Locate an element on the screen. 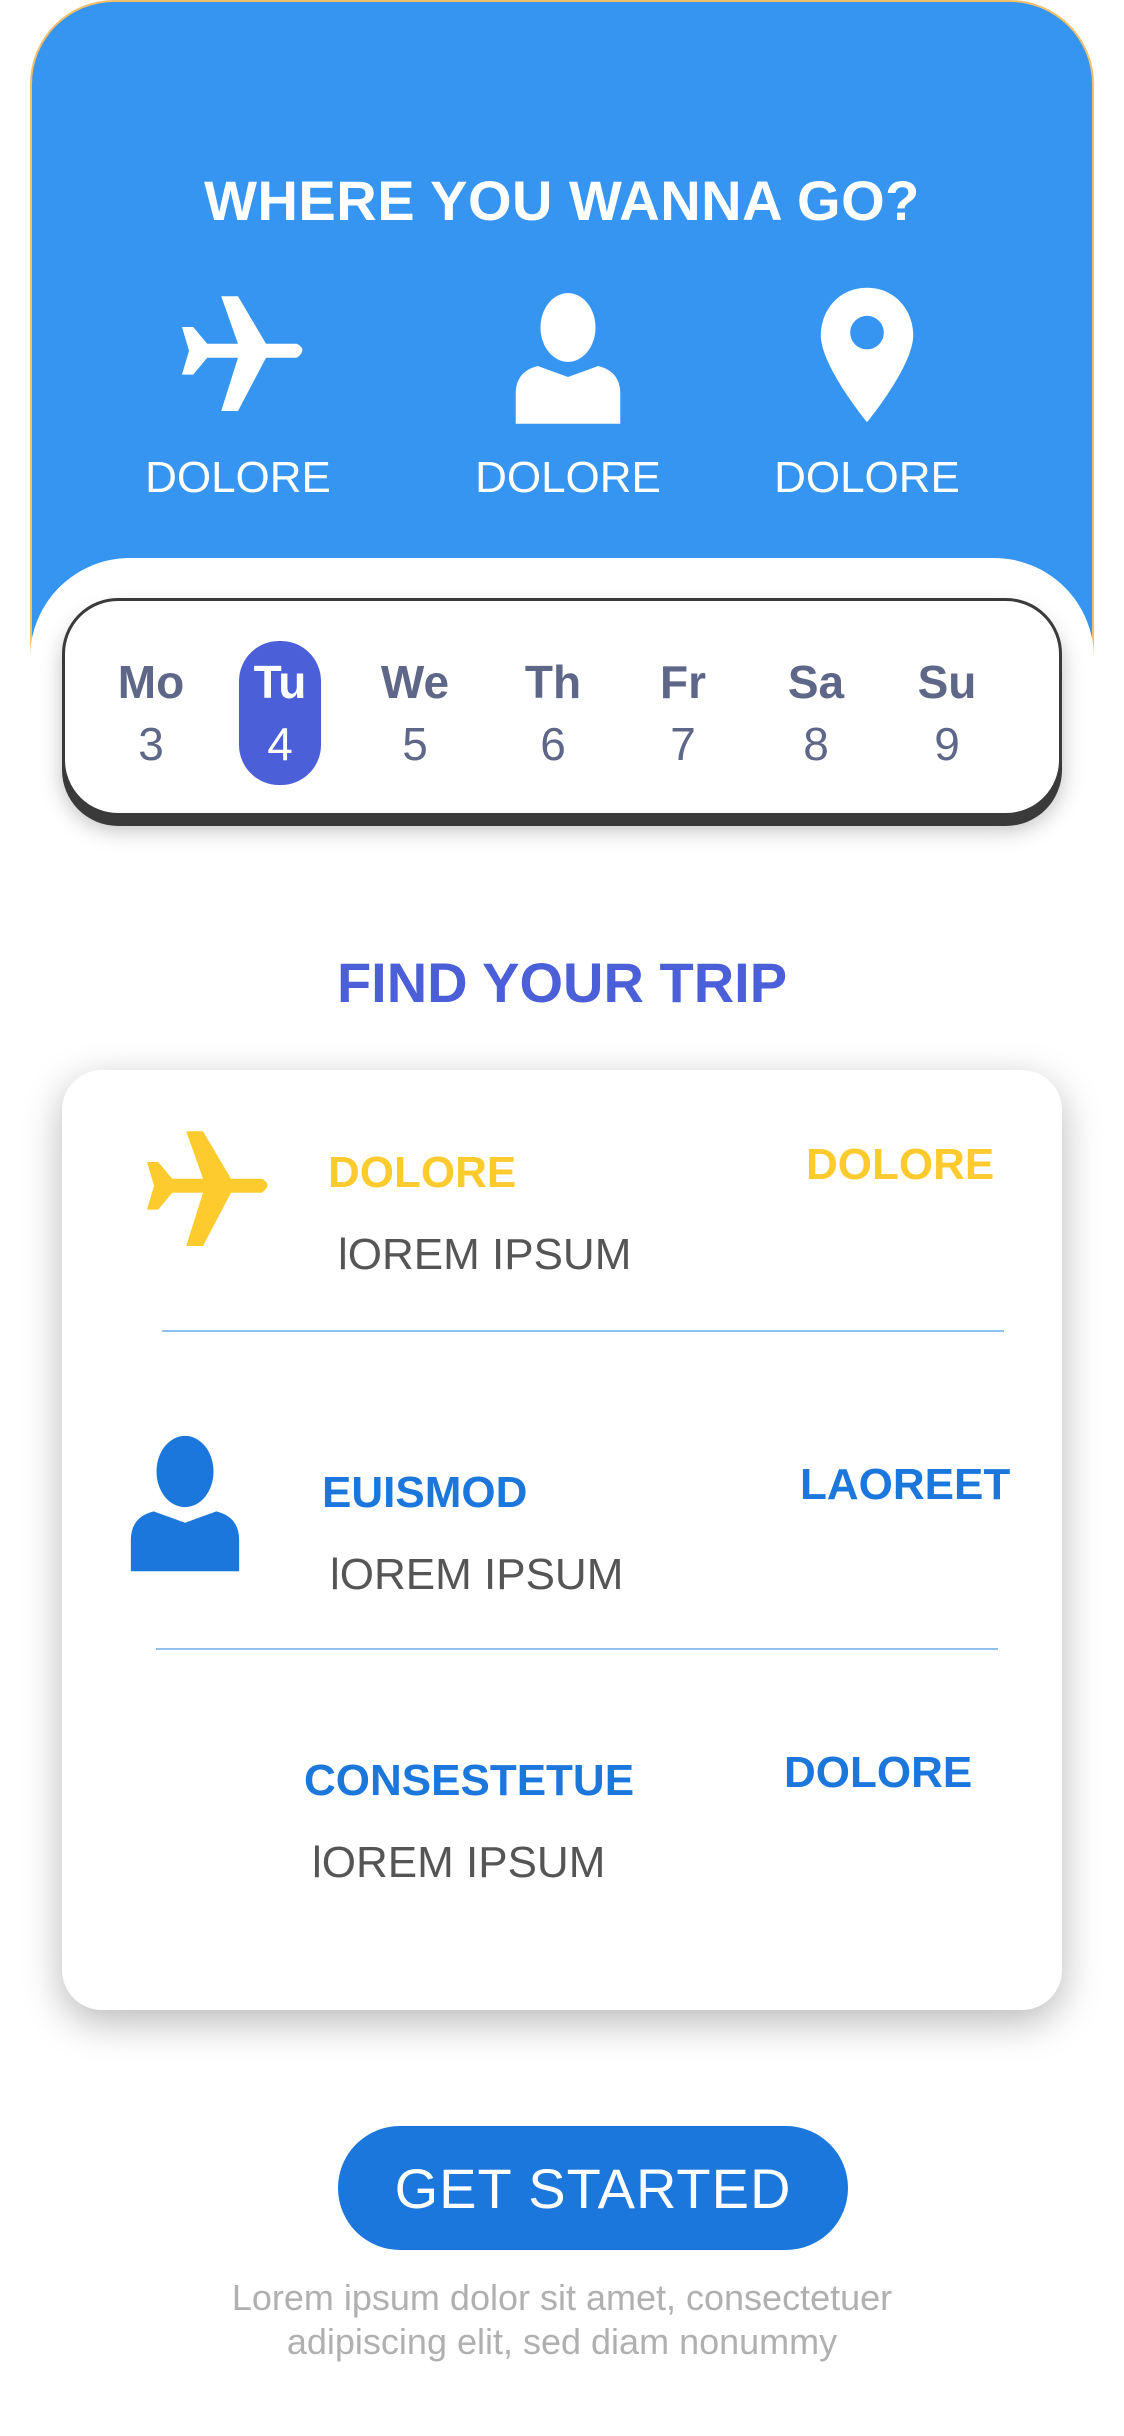  day-name: Mo is located at coordinates (151, 682).